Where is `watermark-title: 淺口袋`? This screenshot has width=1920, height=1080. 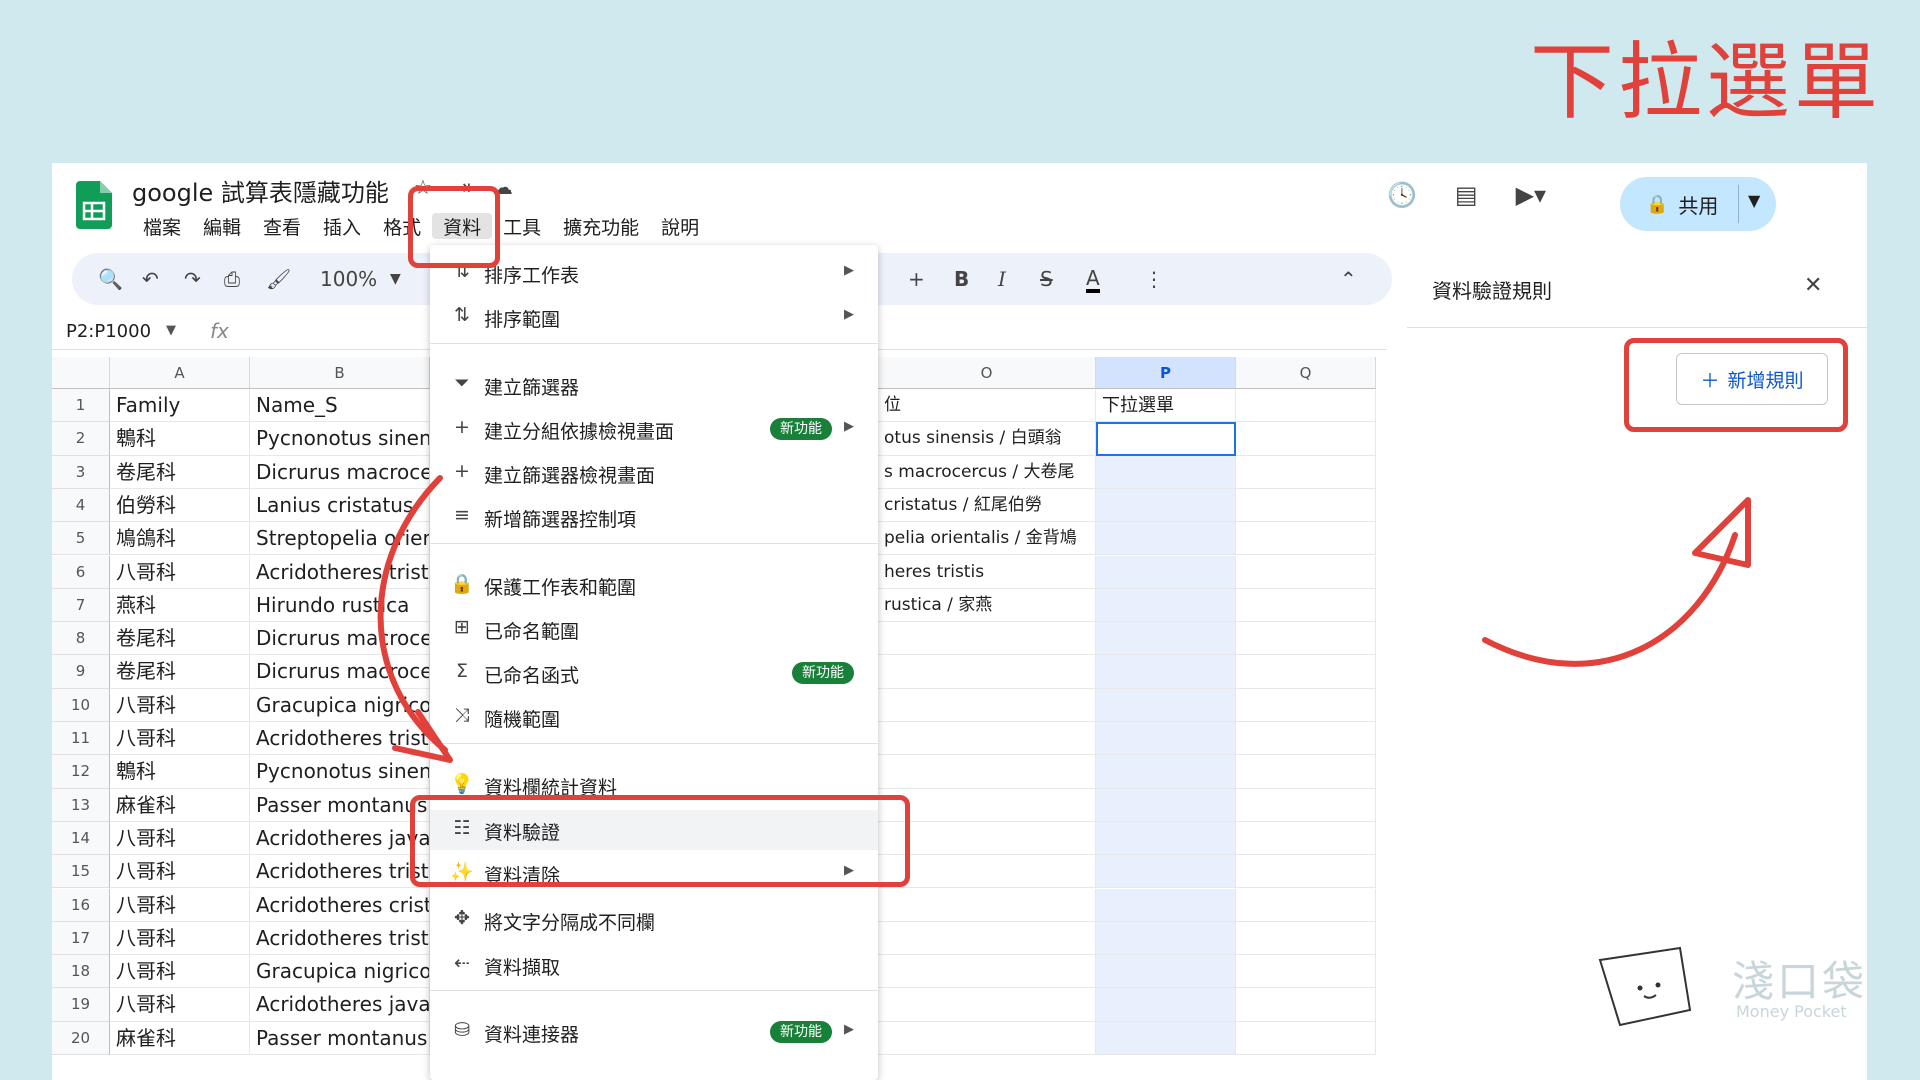 watermark-title: 淺口袋 is located at coordinates (1800, 981).